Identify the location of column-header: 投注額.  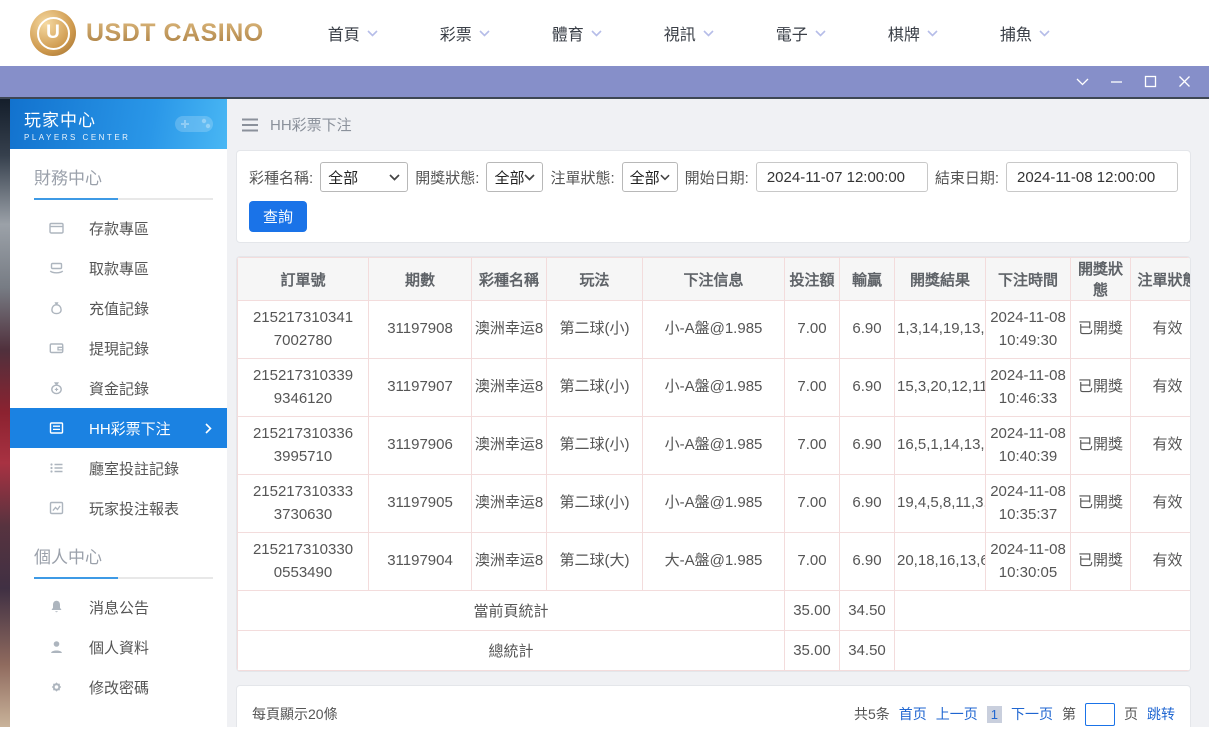
(812, 279).